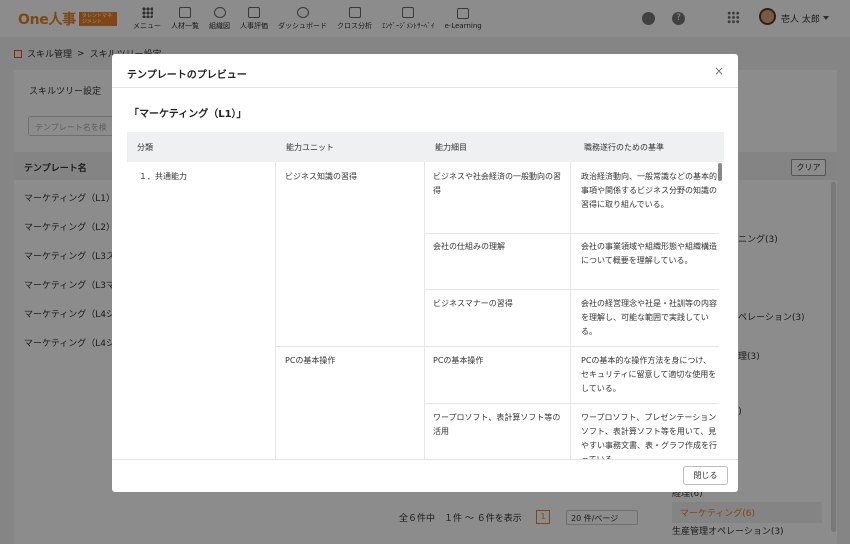 The width and height of the screenshot is (850, 544). Describe the element at coordinates (188, 114) in the screenshot. I see `template-heading: 「マーケティング（L1）」` at that location.